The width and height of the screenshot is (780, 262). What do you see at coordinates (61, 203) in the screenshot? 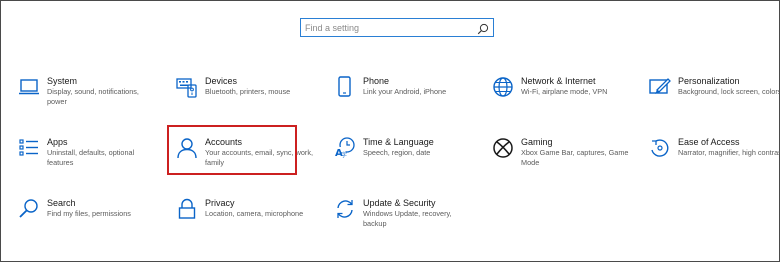
I see `tile-title: Search` at bounding box center [61, 203].